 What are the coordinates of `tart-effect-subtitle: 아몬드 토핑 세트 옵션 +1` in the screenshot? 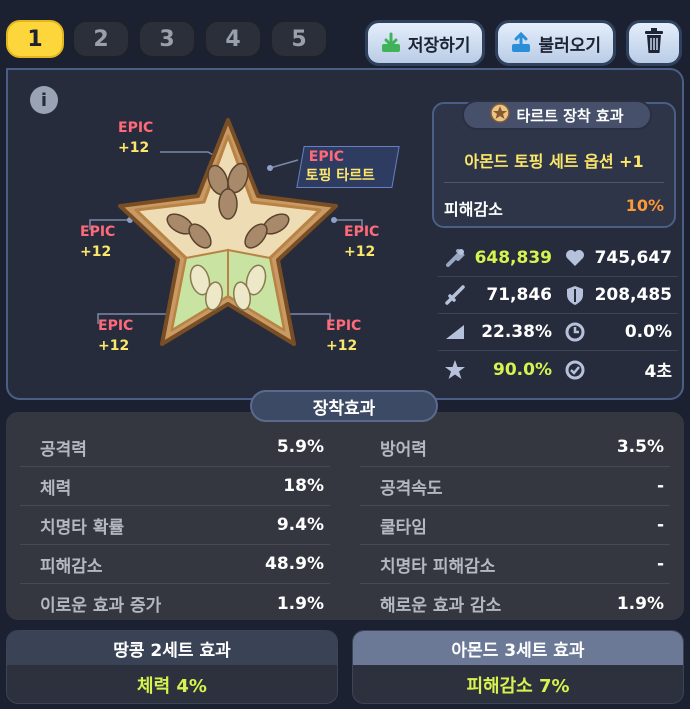 It's located at (554, 161).